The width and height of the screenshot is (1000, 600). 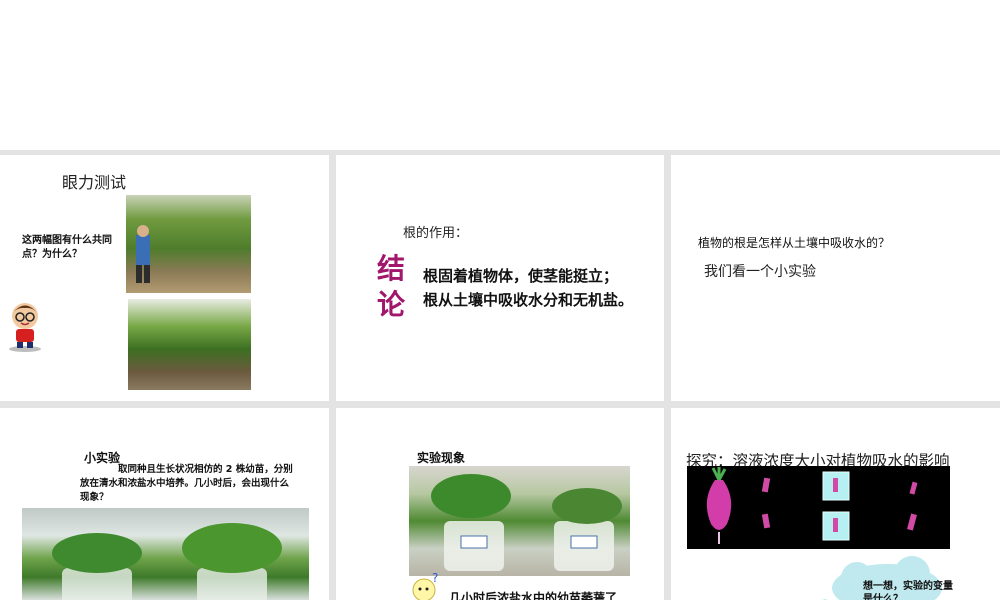 I want to click on slide-question-text: 这两幅图有什么共同点？为什么？, so click(x=67, y=247).